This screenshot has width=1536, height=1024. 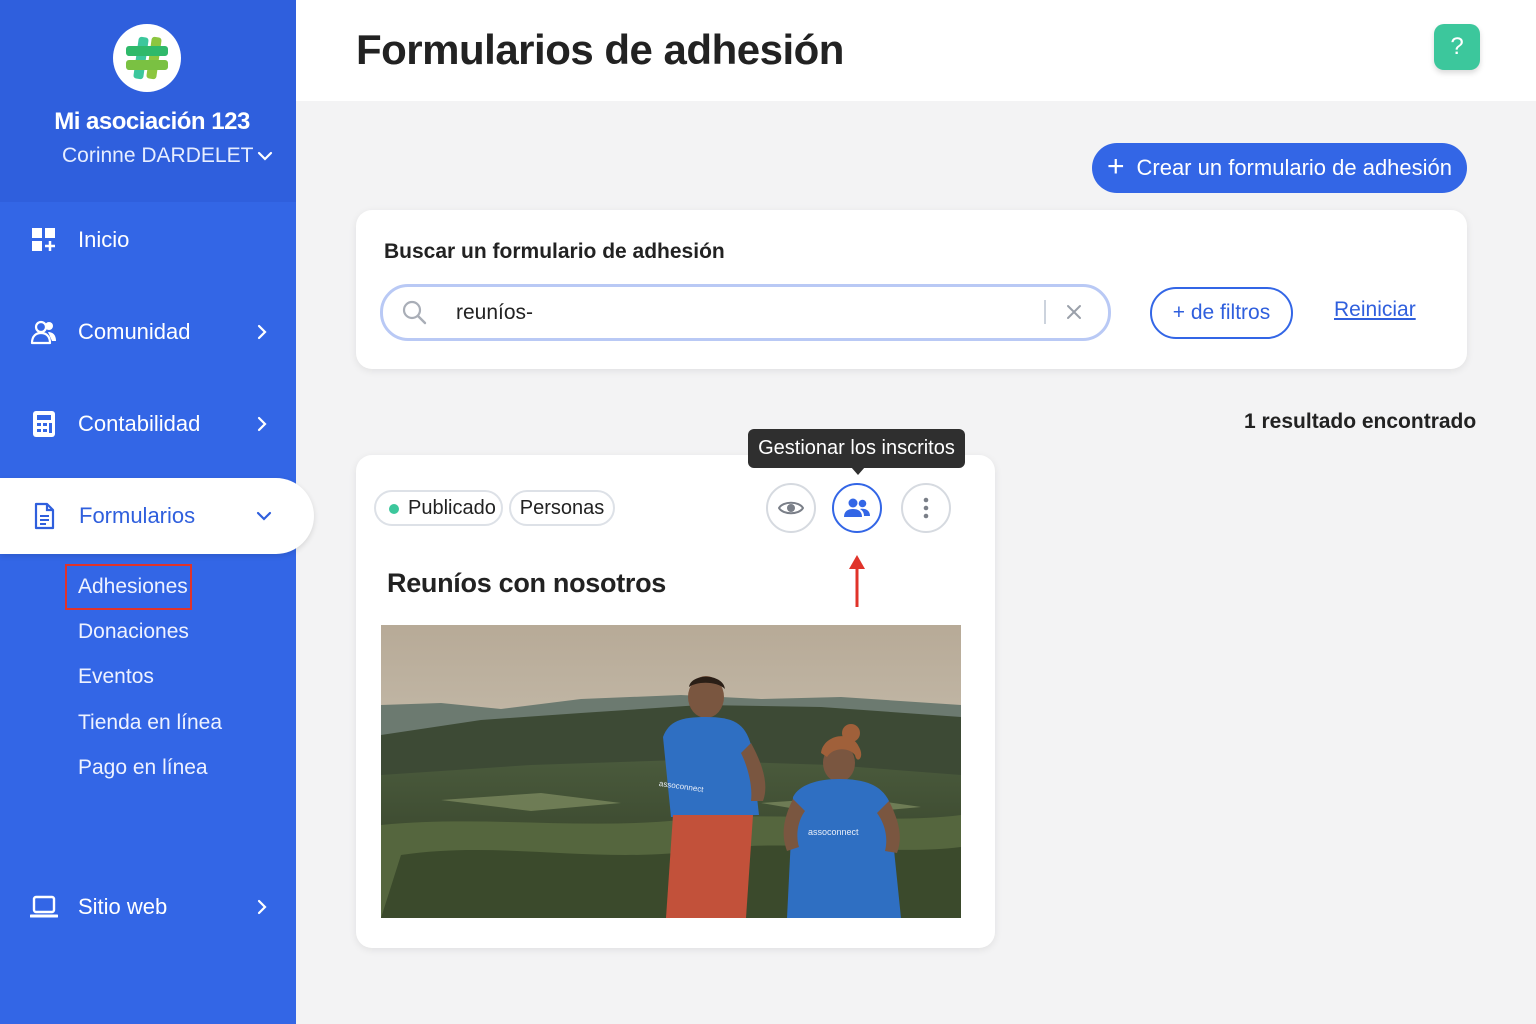 I want to click on plus-icon: +, so click(x=1115, y=166).